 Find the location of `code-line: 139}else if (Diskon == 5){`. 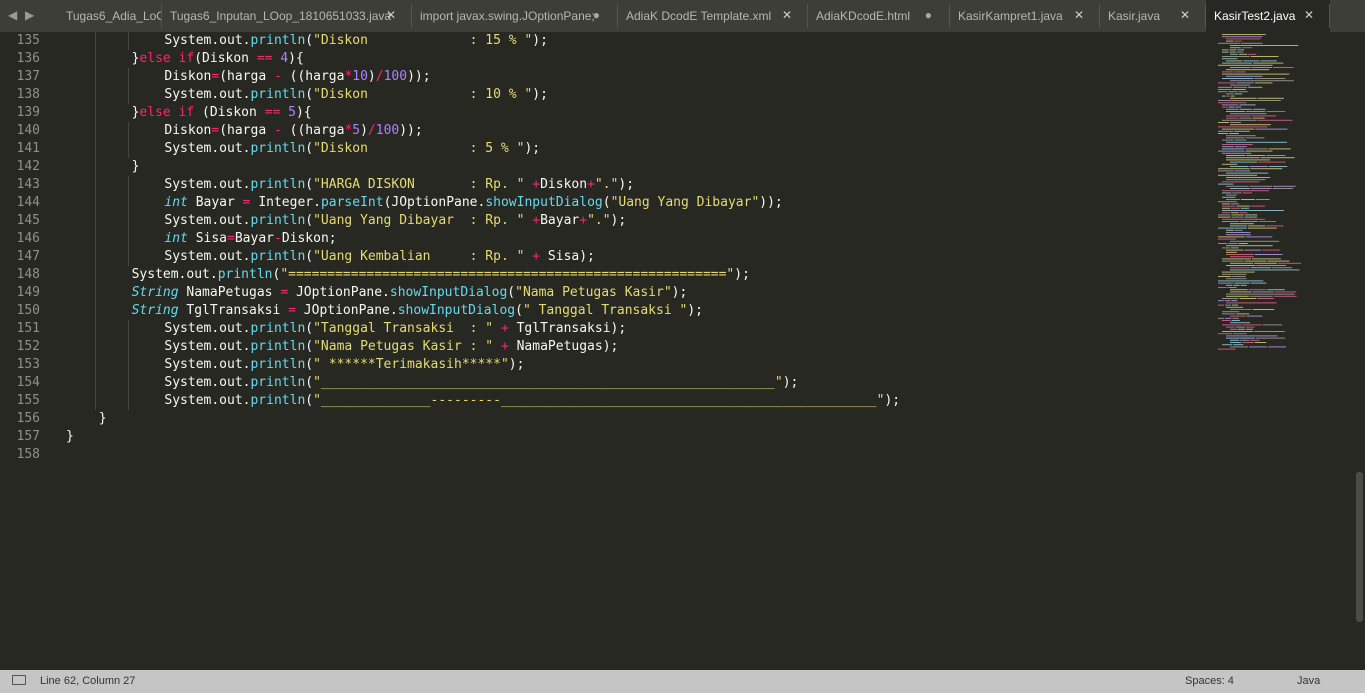

code-line: 139}else if (Diskon == 5){ is located at coordinates (600, 113).